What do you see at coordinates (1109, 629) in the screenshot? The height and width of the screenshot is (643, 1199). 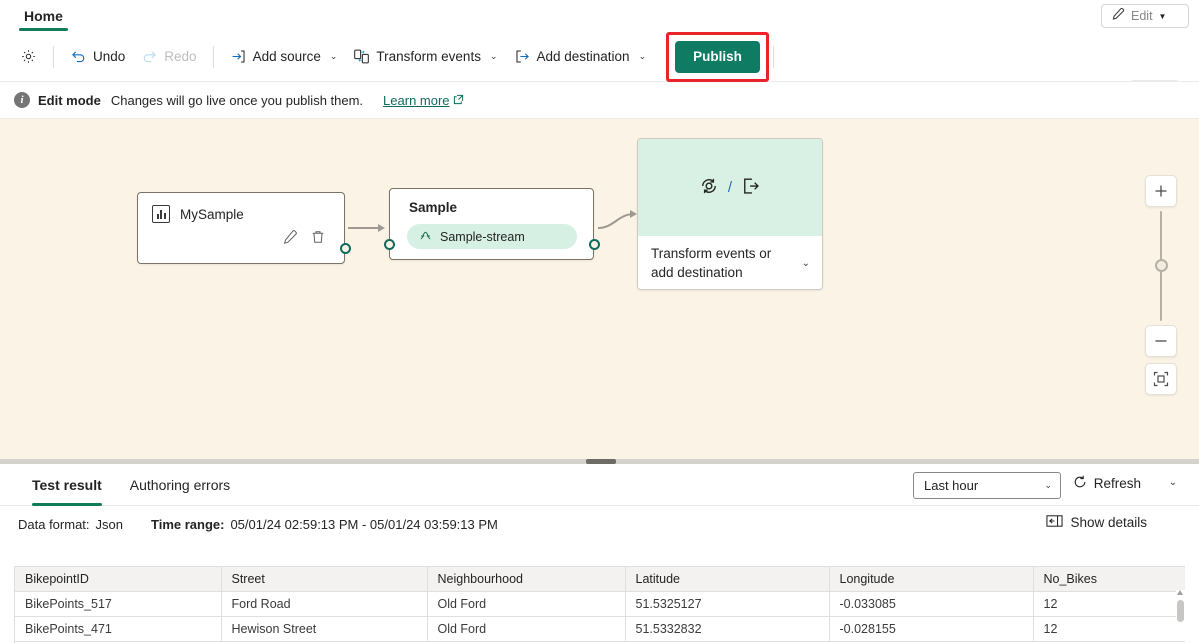 I see `cell-no-bikes: 12` at bounding box center [1109, 629].